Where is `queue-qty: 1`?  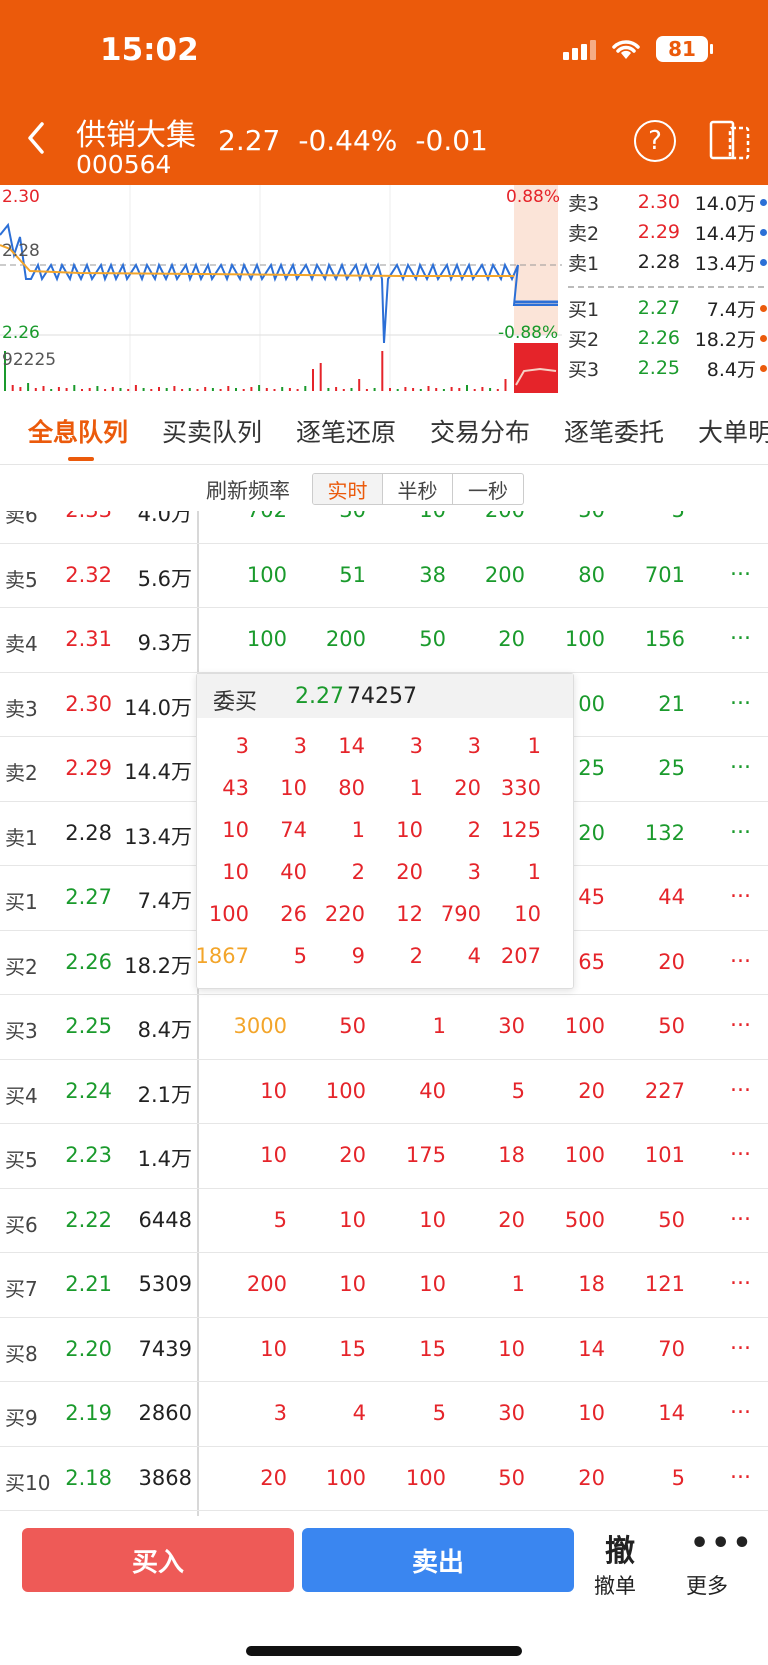
queue-qty: 1 is located at coordinates (518, 1284).